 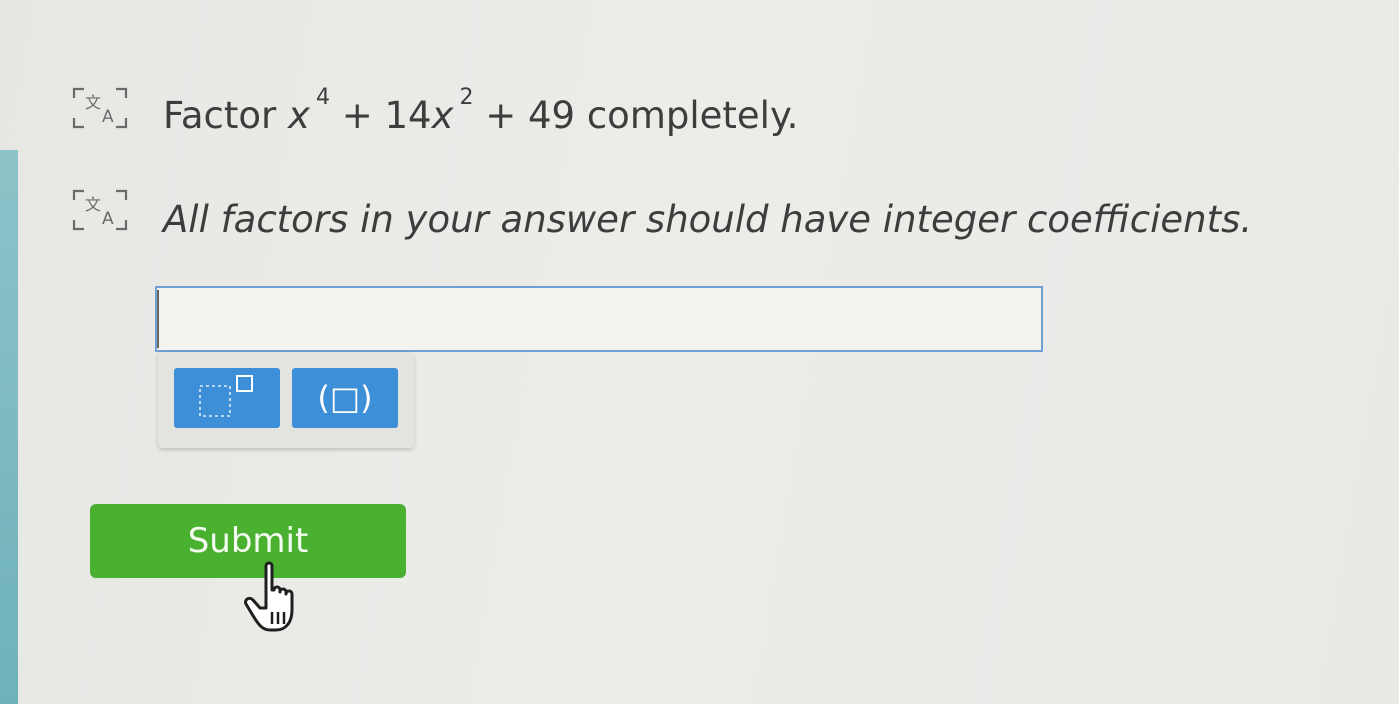 I want to click on parentheses-button: (□), so click(x=345, y=398).